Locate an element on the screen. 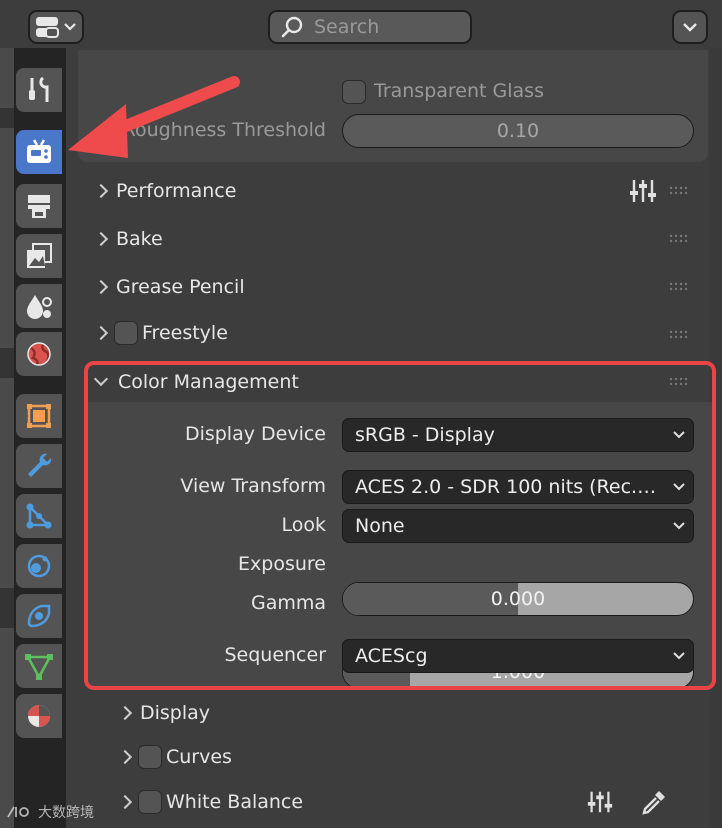 The image size is (722, 828). properties-tab-bar is located at coordinates (40, 438).